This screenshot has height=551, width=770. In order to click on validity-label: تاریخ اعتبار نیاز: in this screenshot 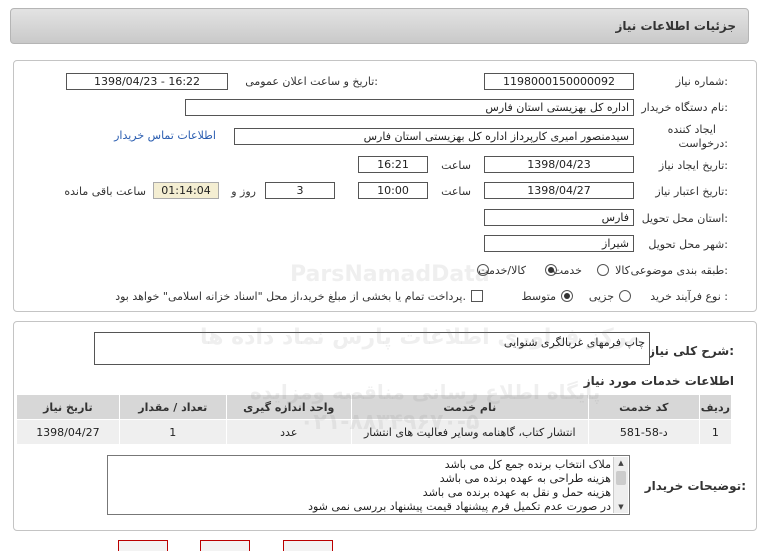, I will do `click(691, 191)`.